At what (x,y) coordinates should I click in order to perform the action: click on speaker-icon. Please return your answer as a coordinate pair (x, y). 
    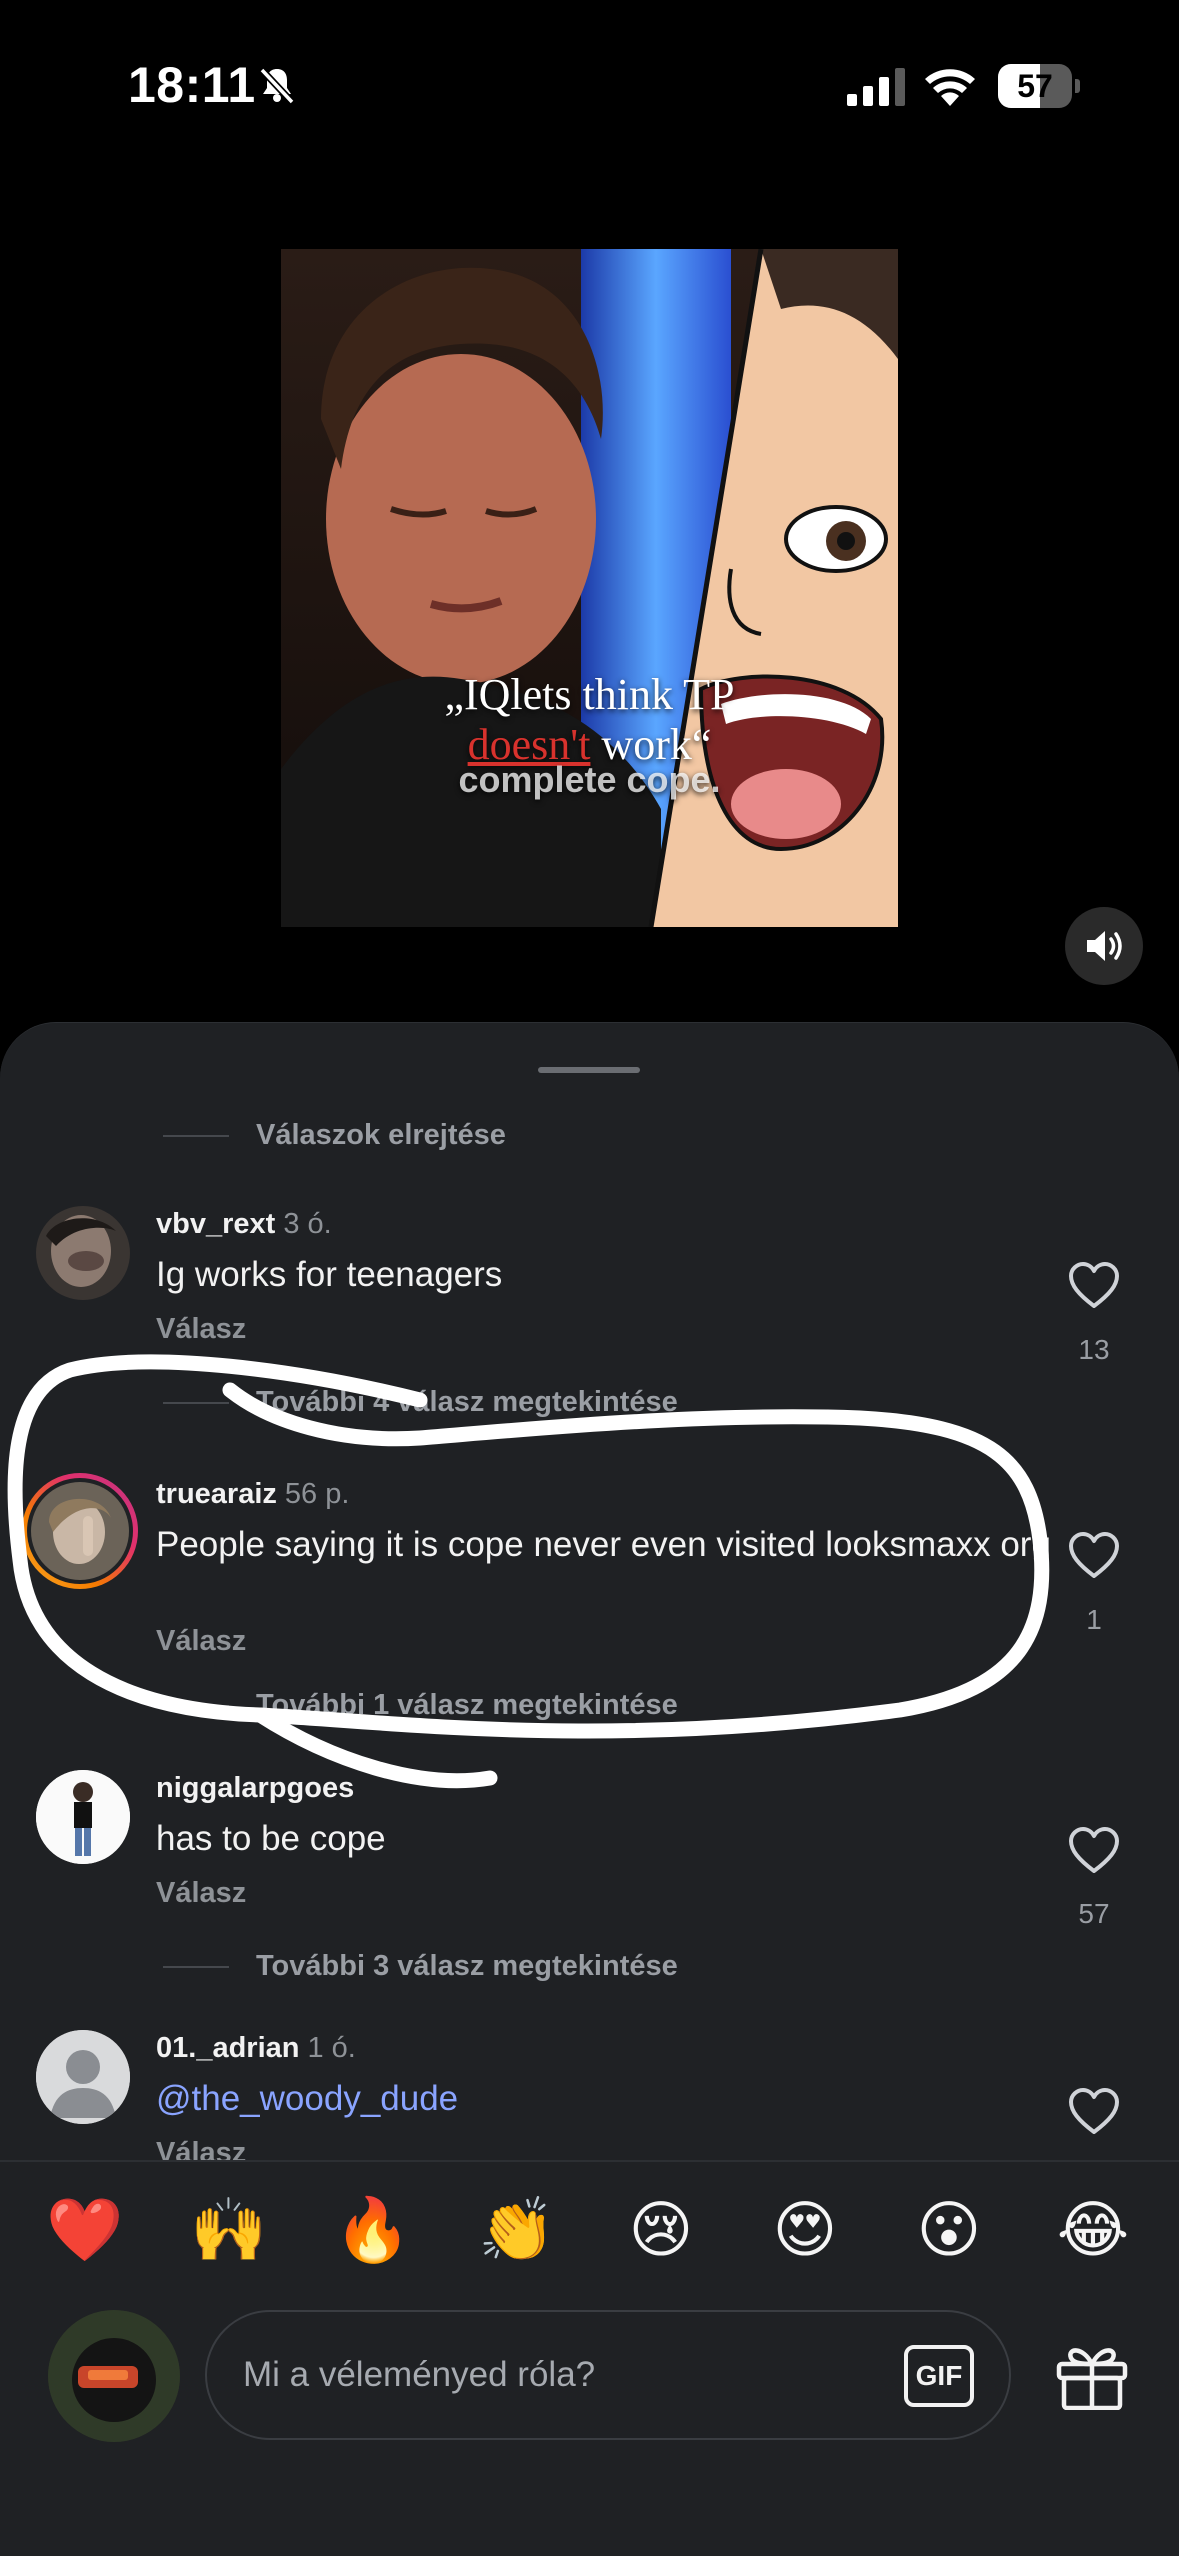
    Looking at the image, I should click on (1104, 946).